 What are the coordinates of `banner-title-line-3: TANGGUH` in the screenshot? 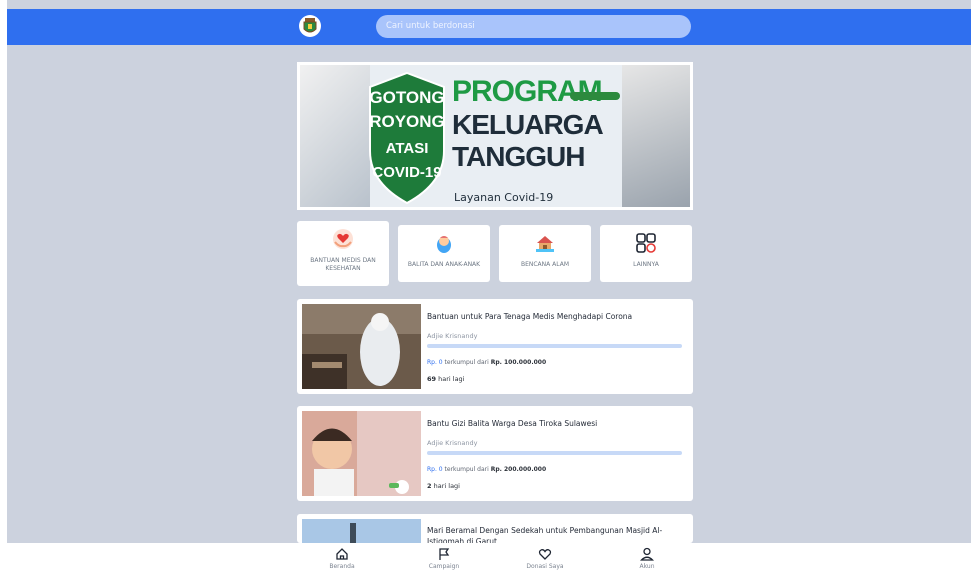 It's located at (518, 156).